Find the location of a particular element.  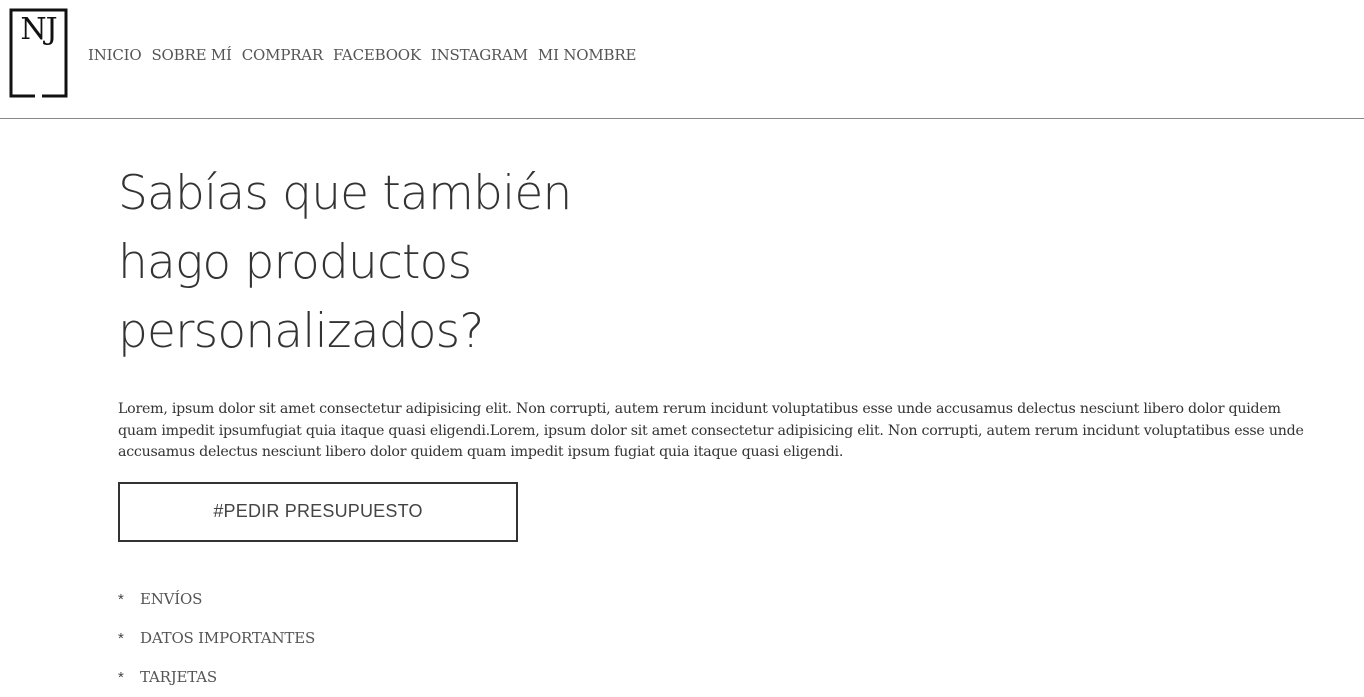

site-logo: NJ is located at coordinates (38, 53).